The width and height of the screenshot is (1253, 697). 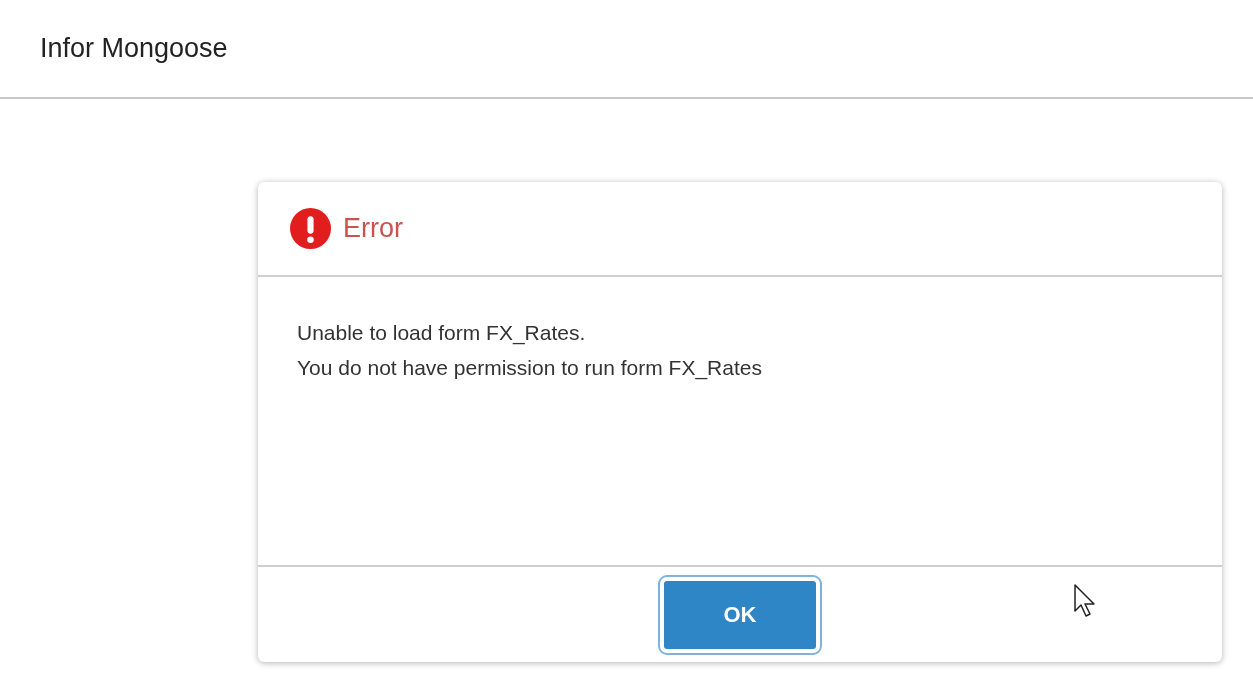 I want to click on error-message: You do not have permission to run form FX_Rates, so click(x=530, y=368).